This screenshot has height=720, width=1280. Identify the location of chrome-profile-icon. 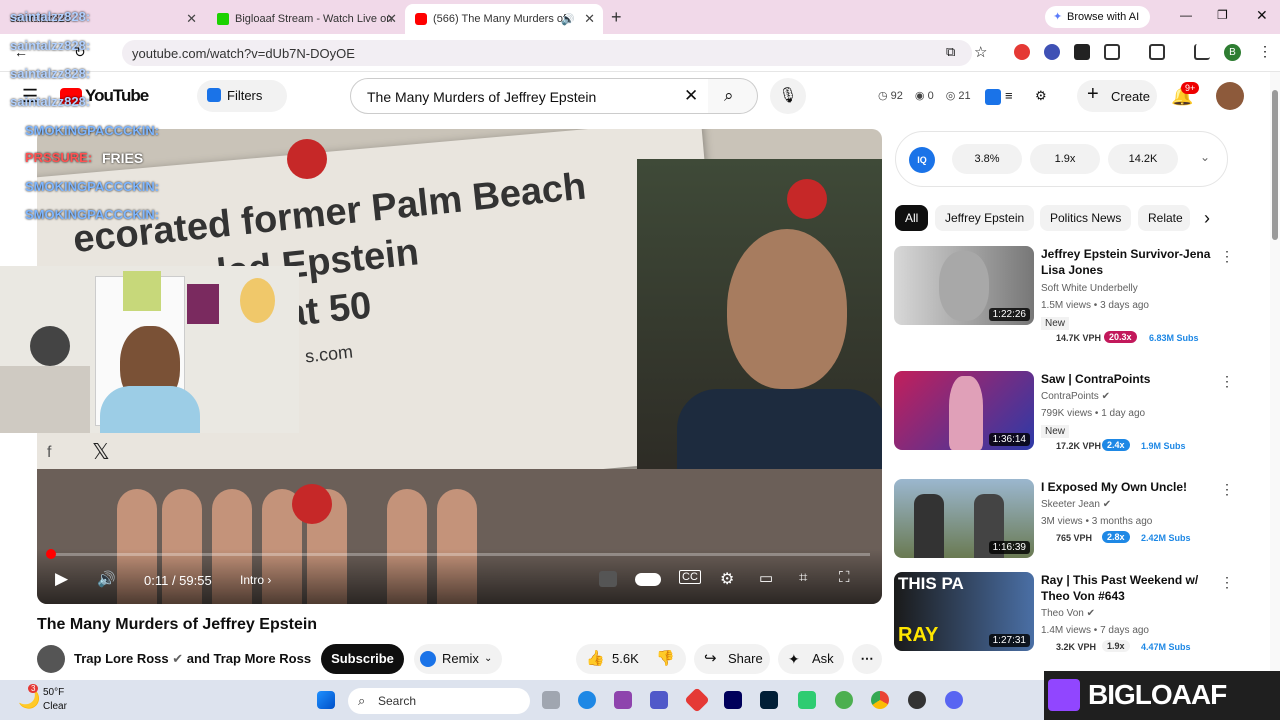
(844, 700).